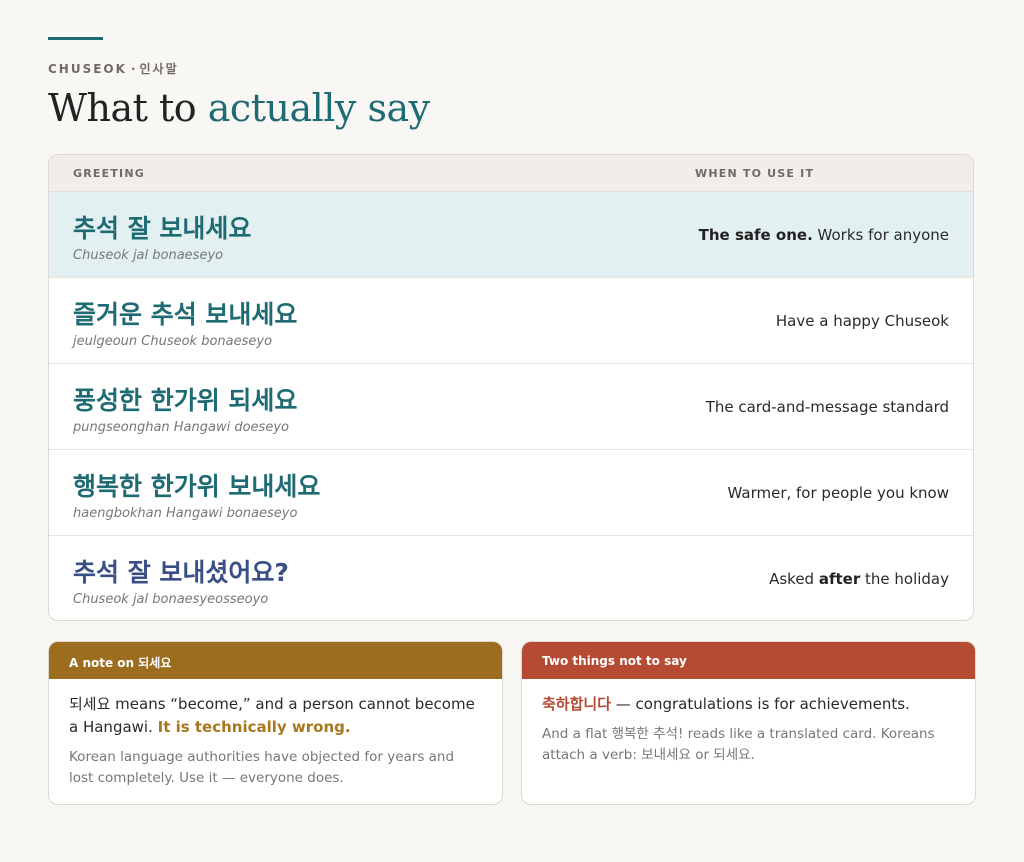 The image size is (1024, 862). I want to click on eyebrow: CHUSEOK · 인사말, so click(113, 68).